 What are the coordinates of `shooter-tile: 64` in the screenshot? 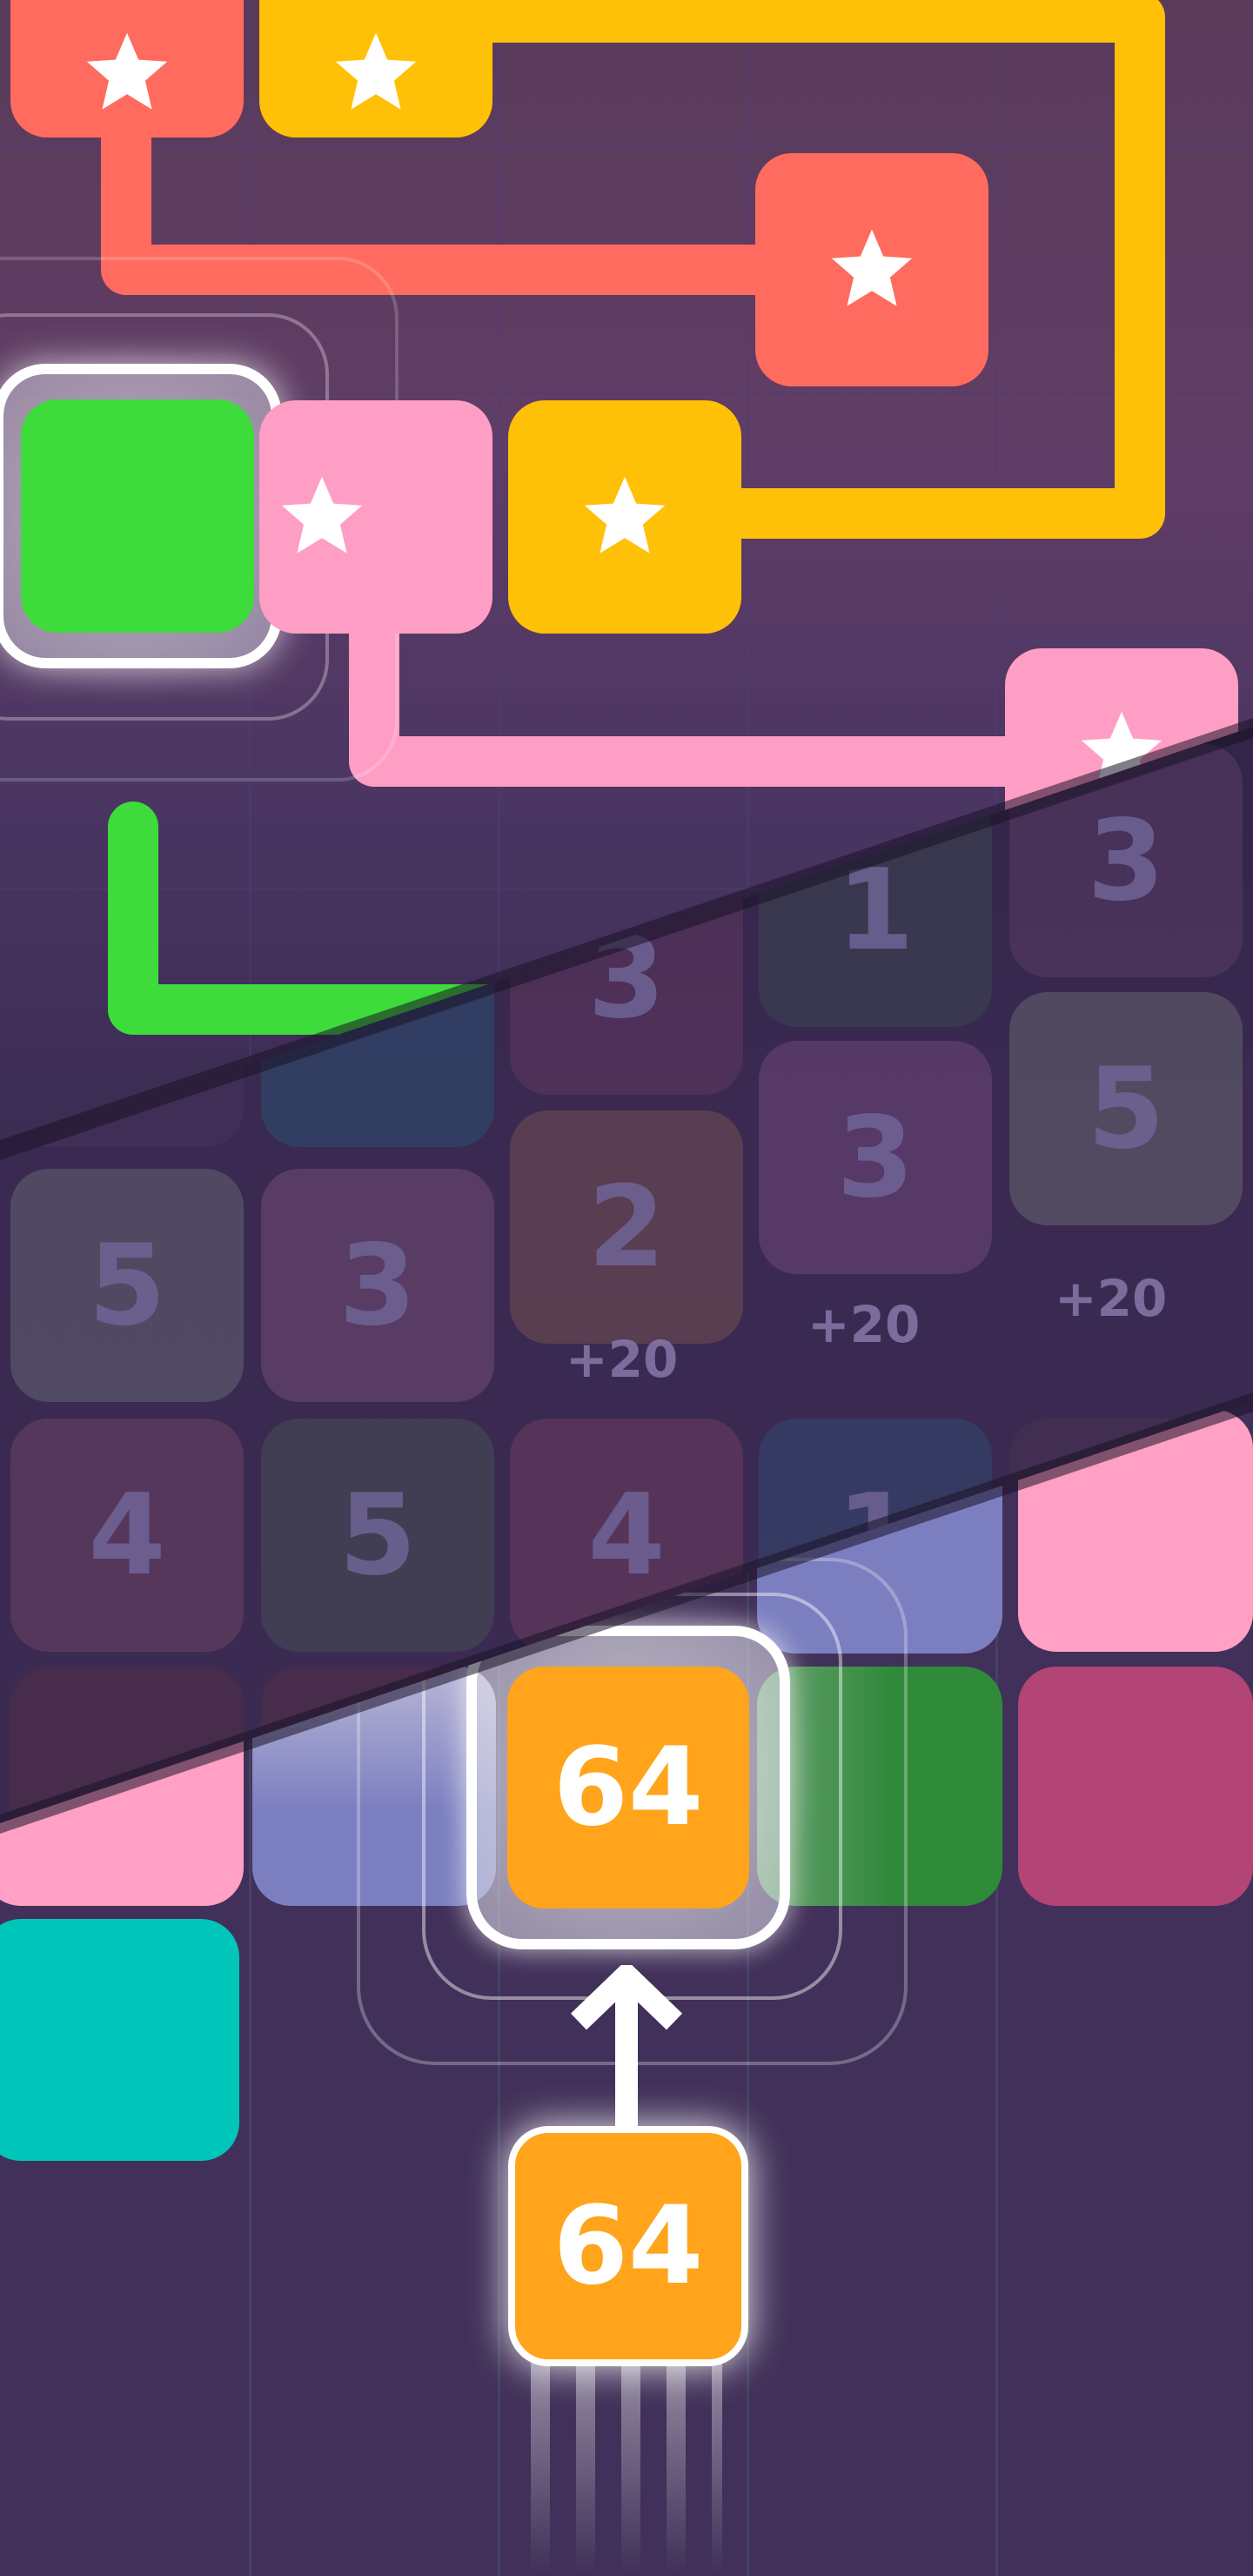 It's located at (628, 2246).